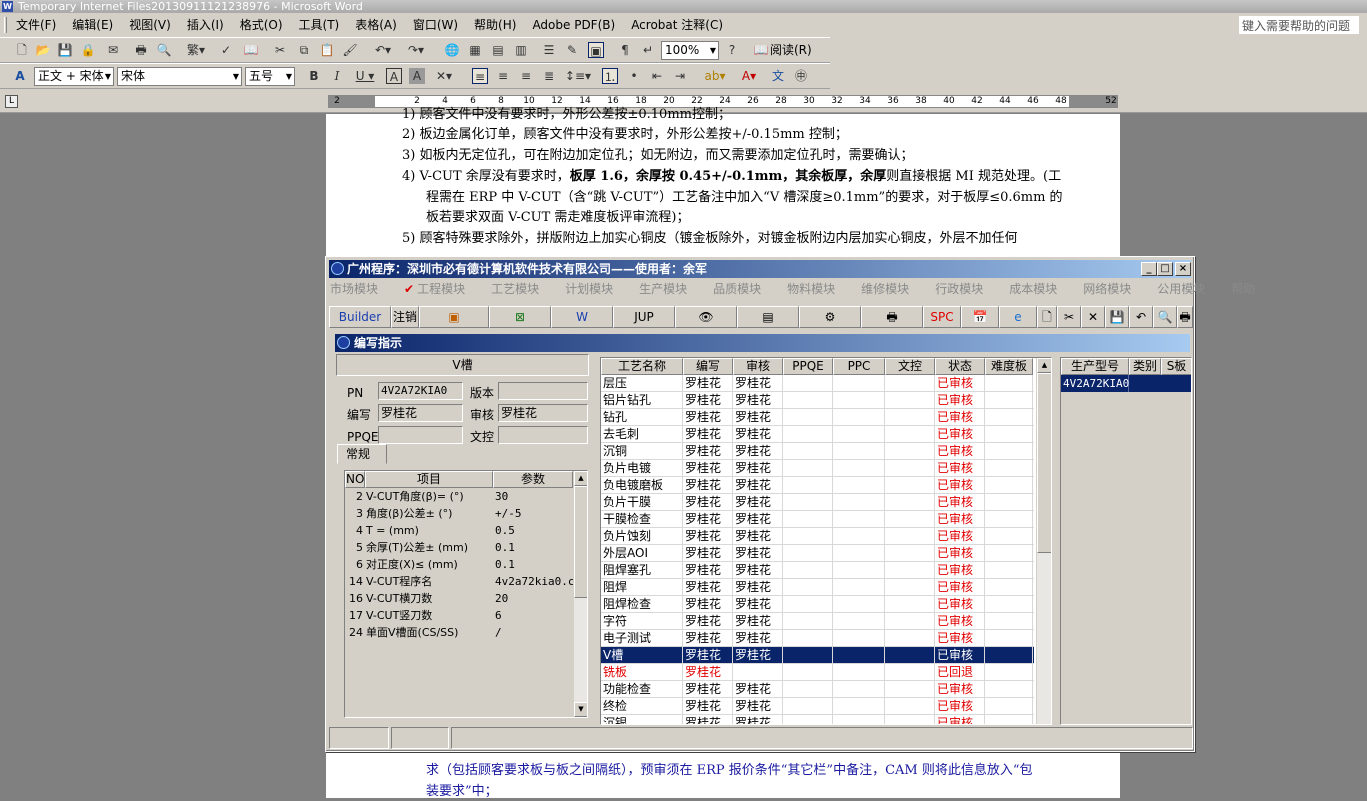  What do you see at coordinates (634, 76) in the screenshot?
I see `bullets-icon: •` at bounding box center [634, 76].